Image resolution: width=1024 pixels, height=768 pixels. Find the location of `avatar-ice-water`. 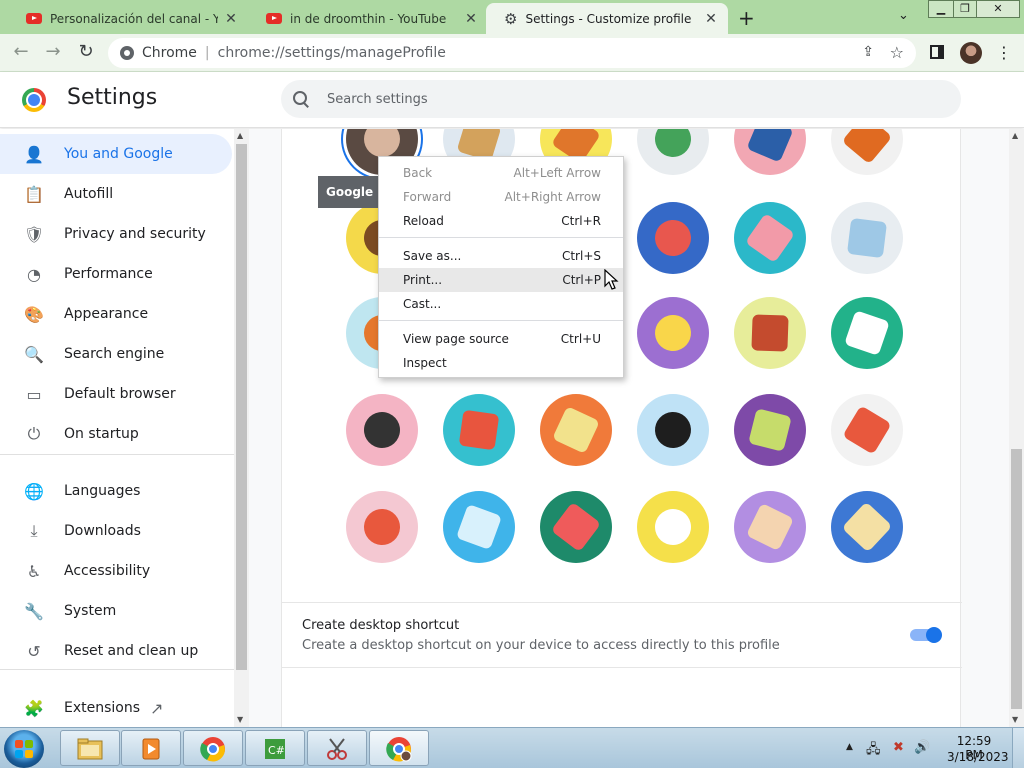

avatar-ice-water is located at coordinates (479, 527).